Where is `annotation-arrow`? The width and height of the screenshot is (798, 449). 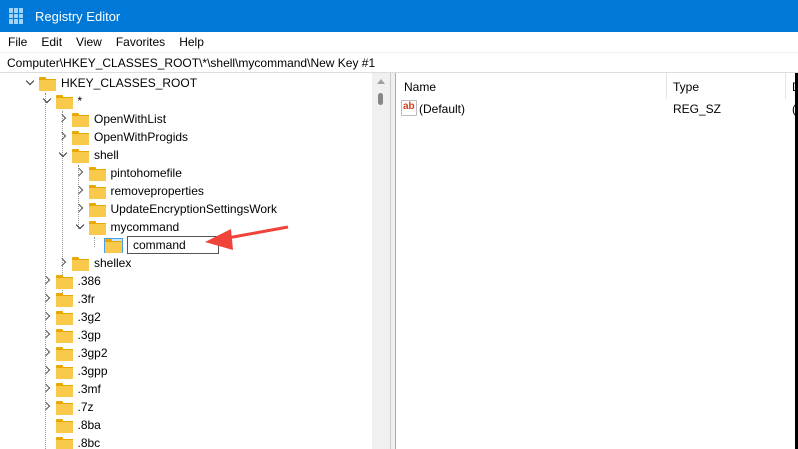
annotation-arrow is located at coordinates (247, 237).